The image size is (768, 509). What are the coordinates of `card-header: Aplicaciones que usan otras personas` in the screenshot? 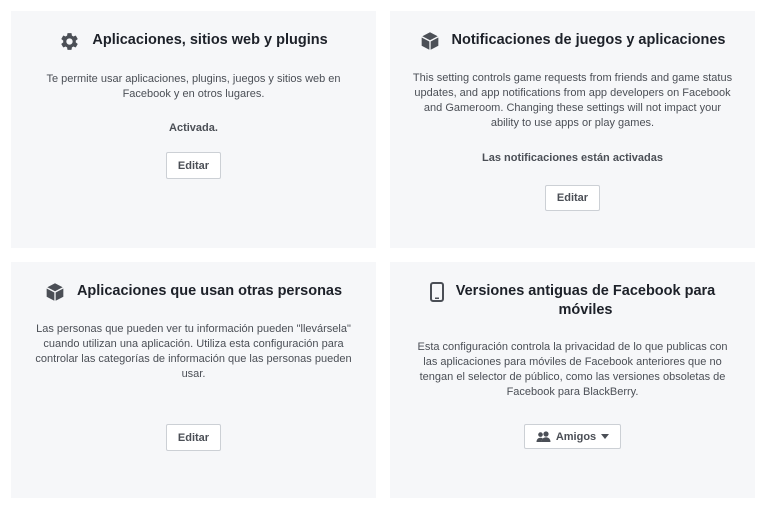 It's located at (193, 292).